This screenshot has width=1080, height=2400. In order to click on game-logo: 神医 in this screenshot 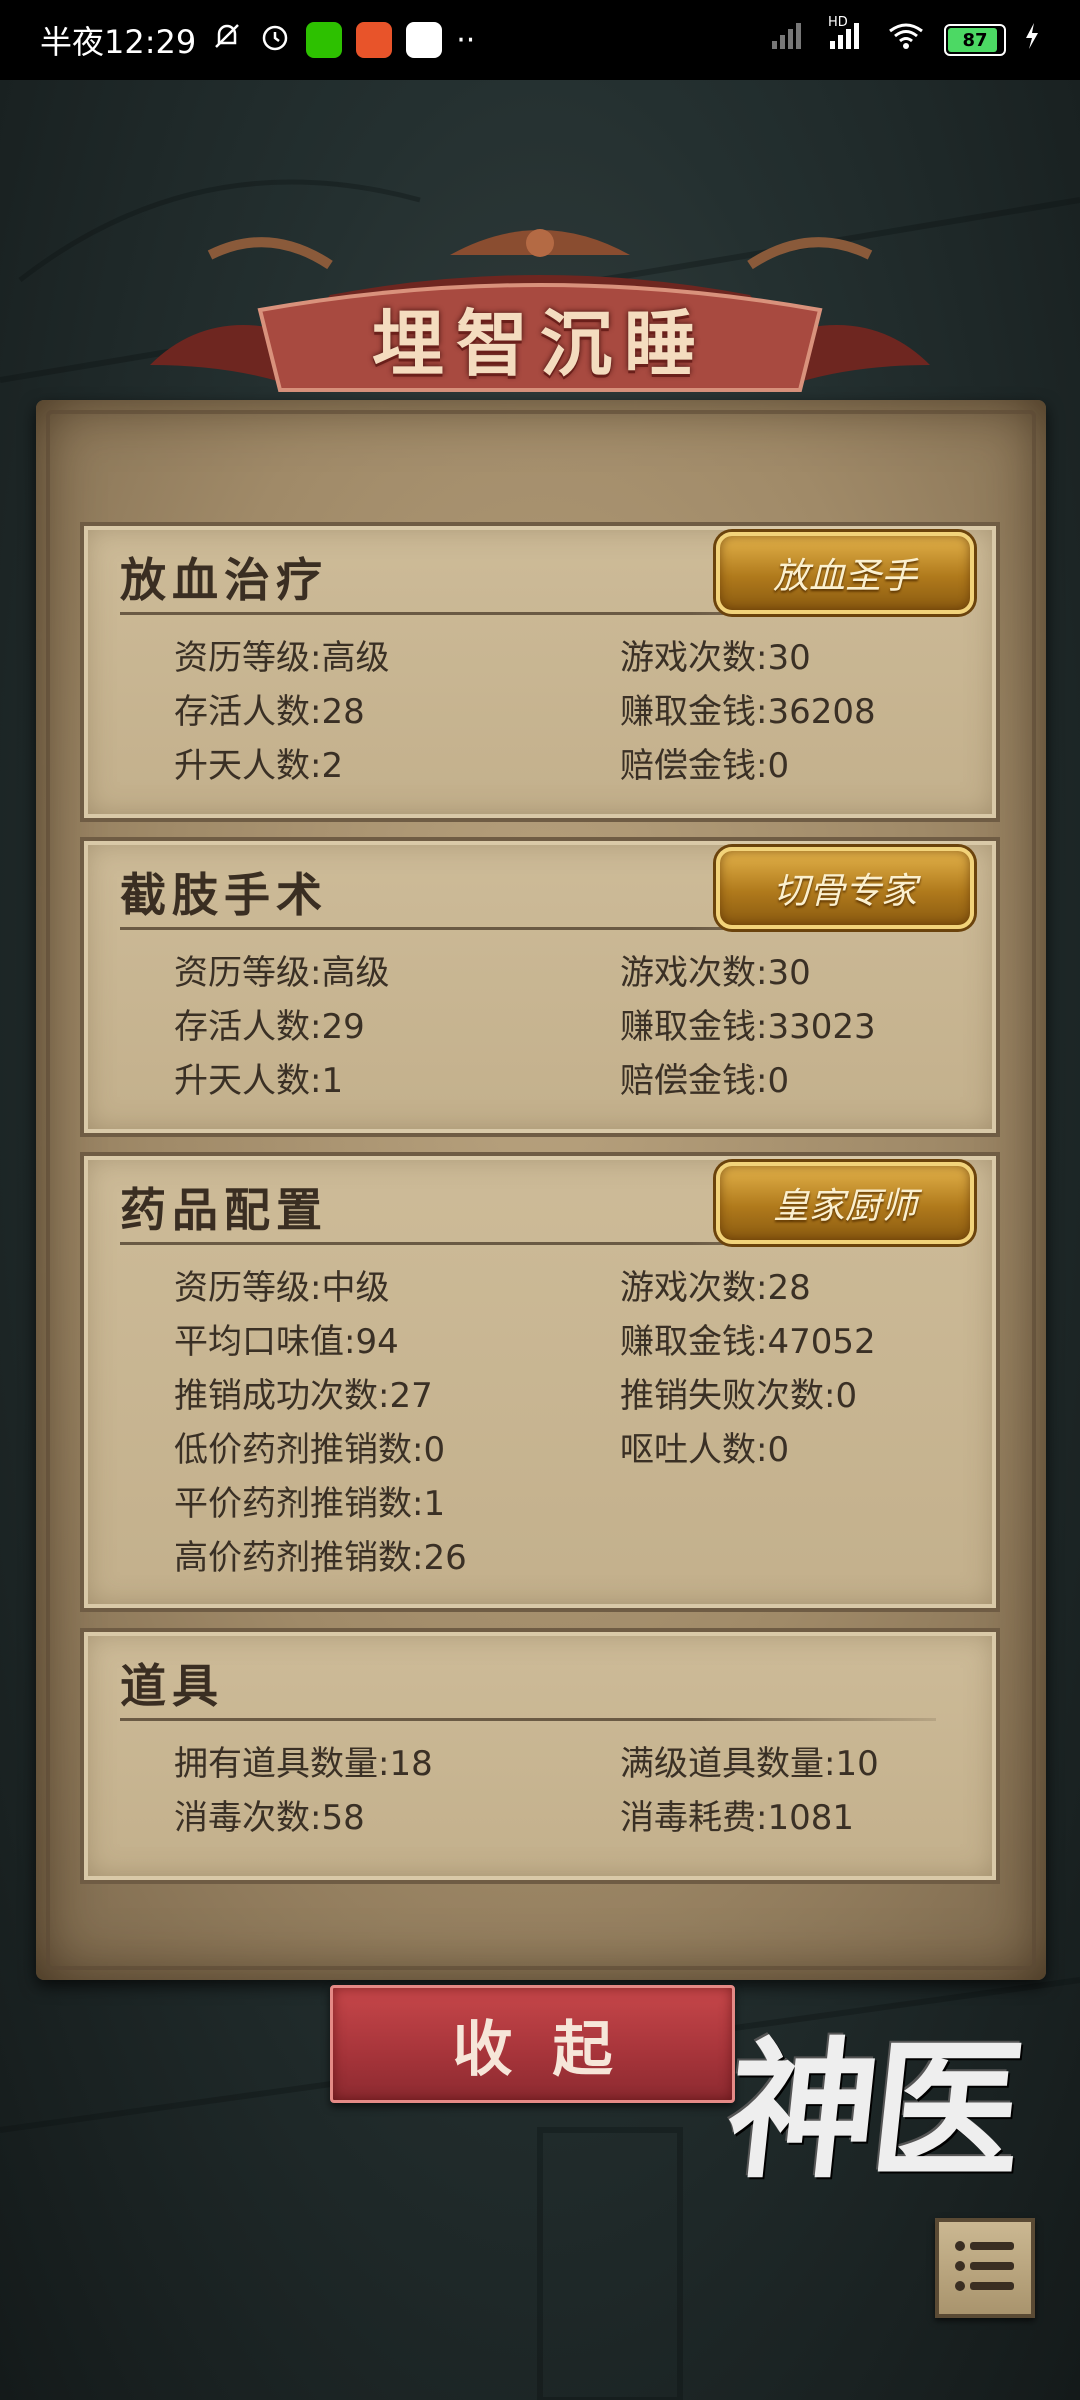, I will do `click(872, 2111)`.